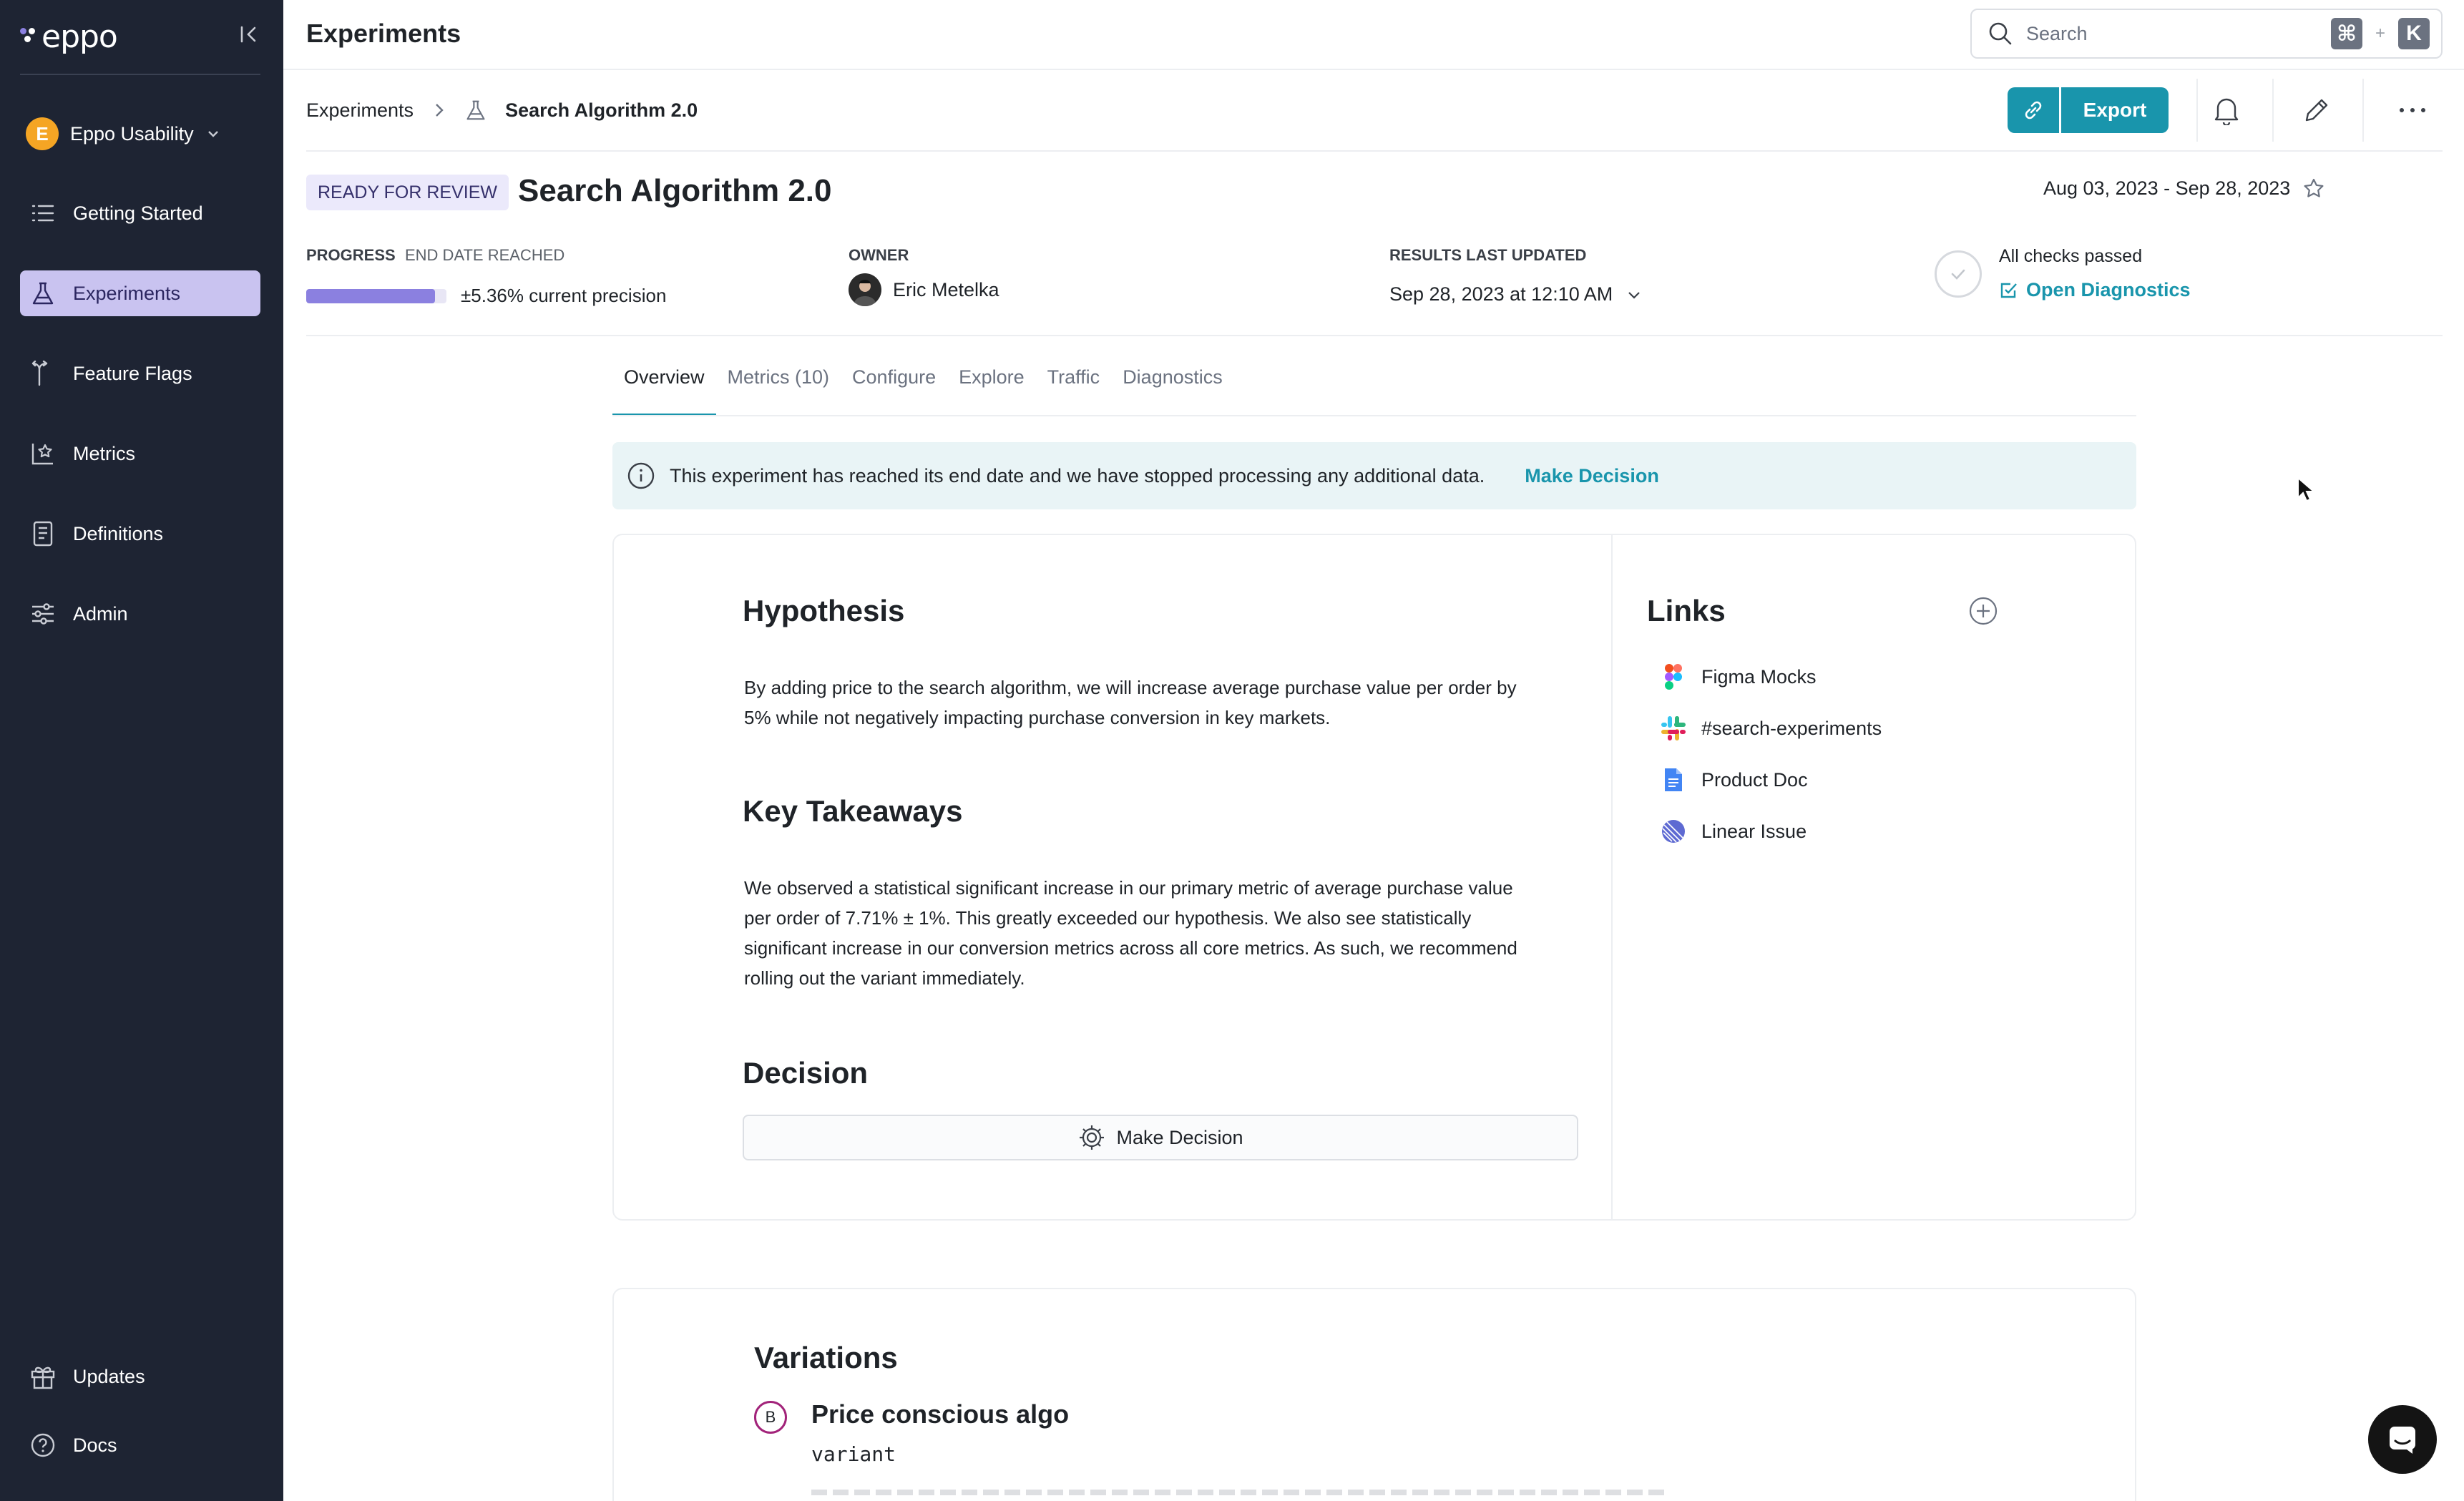 This screenshot has height=1501, width=2464. I want to click on tab-overview: Overview, so click(664, 387).